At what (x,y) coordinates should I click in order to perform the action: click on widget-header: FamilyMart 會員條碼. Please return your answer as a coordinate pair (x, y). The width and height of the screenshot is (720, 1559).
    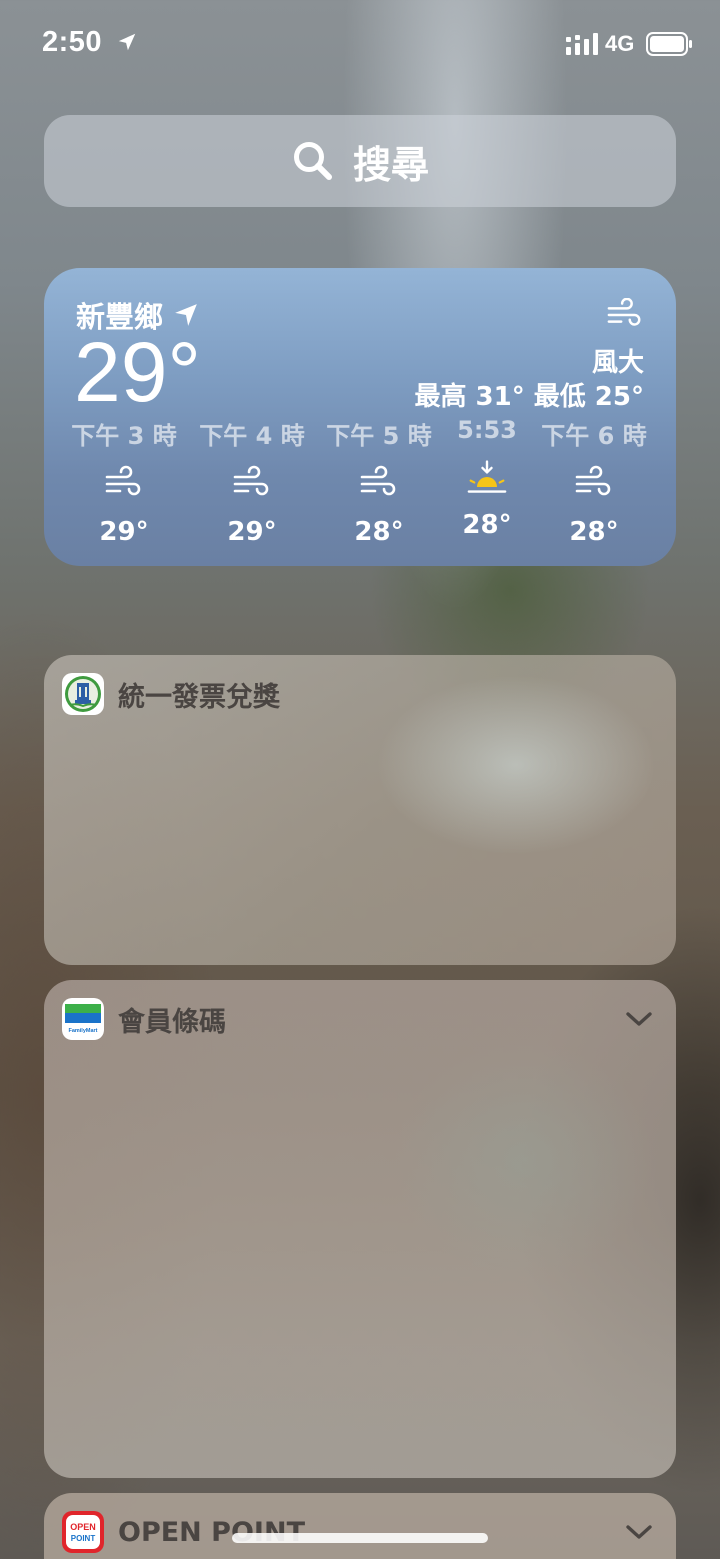
    Looking at the image, I should click on (144, 1019).